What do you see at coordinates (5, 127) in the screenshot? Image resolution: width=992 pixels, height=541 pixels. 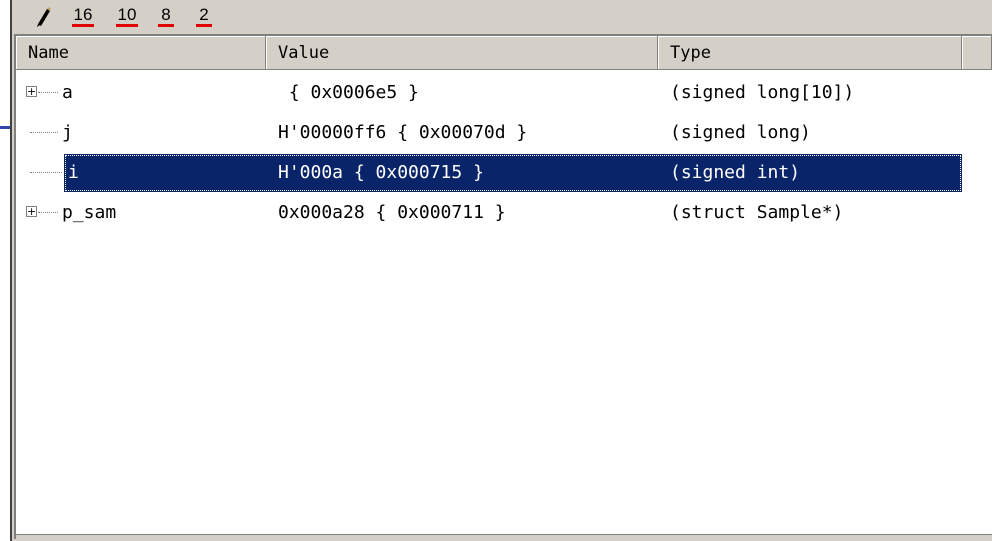 I see `background-link-underline` at bounding box center [5, 127].